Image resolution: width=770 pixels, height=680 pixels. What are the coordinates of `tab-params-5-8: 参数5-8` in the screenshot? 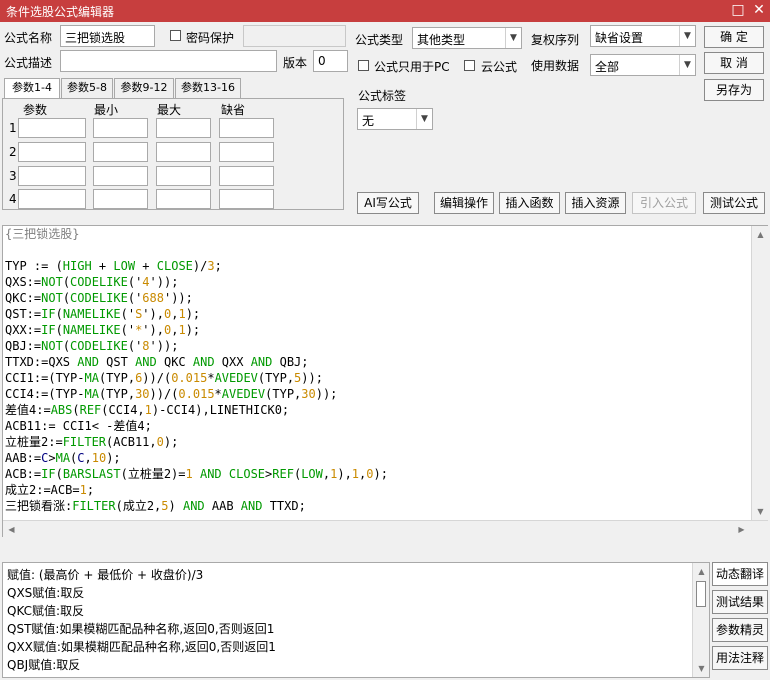 It's located at (87, 88).